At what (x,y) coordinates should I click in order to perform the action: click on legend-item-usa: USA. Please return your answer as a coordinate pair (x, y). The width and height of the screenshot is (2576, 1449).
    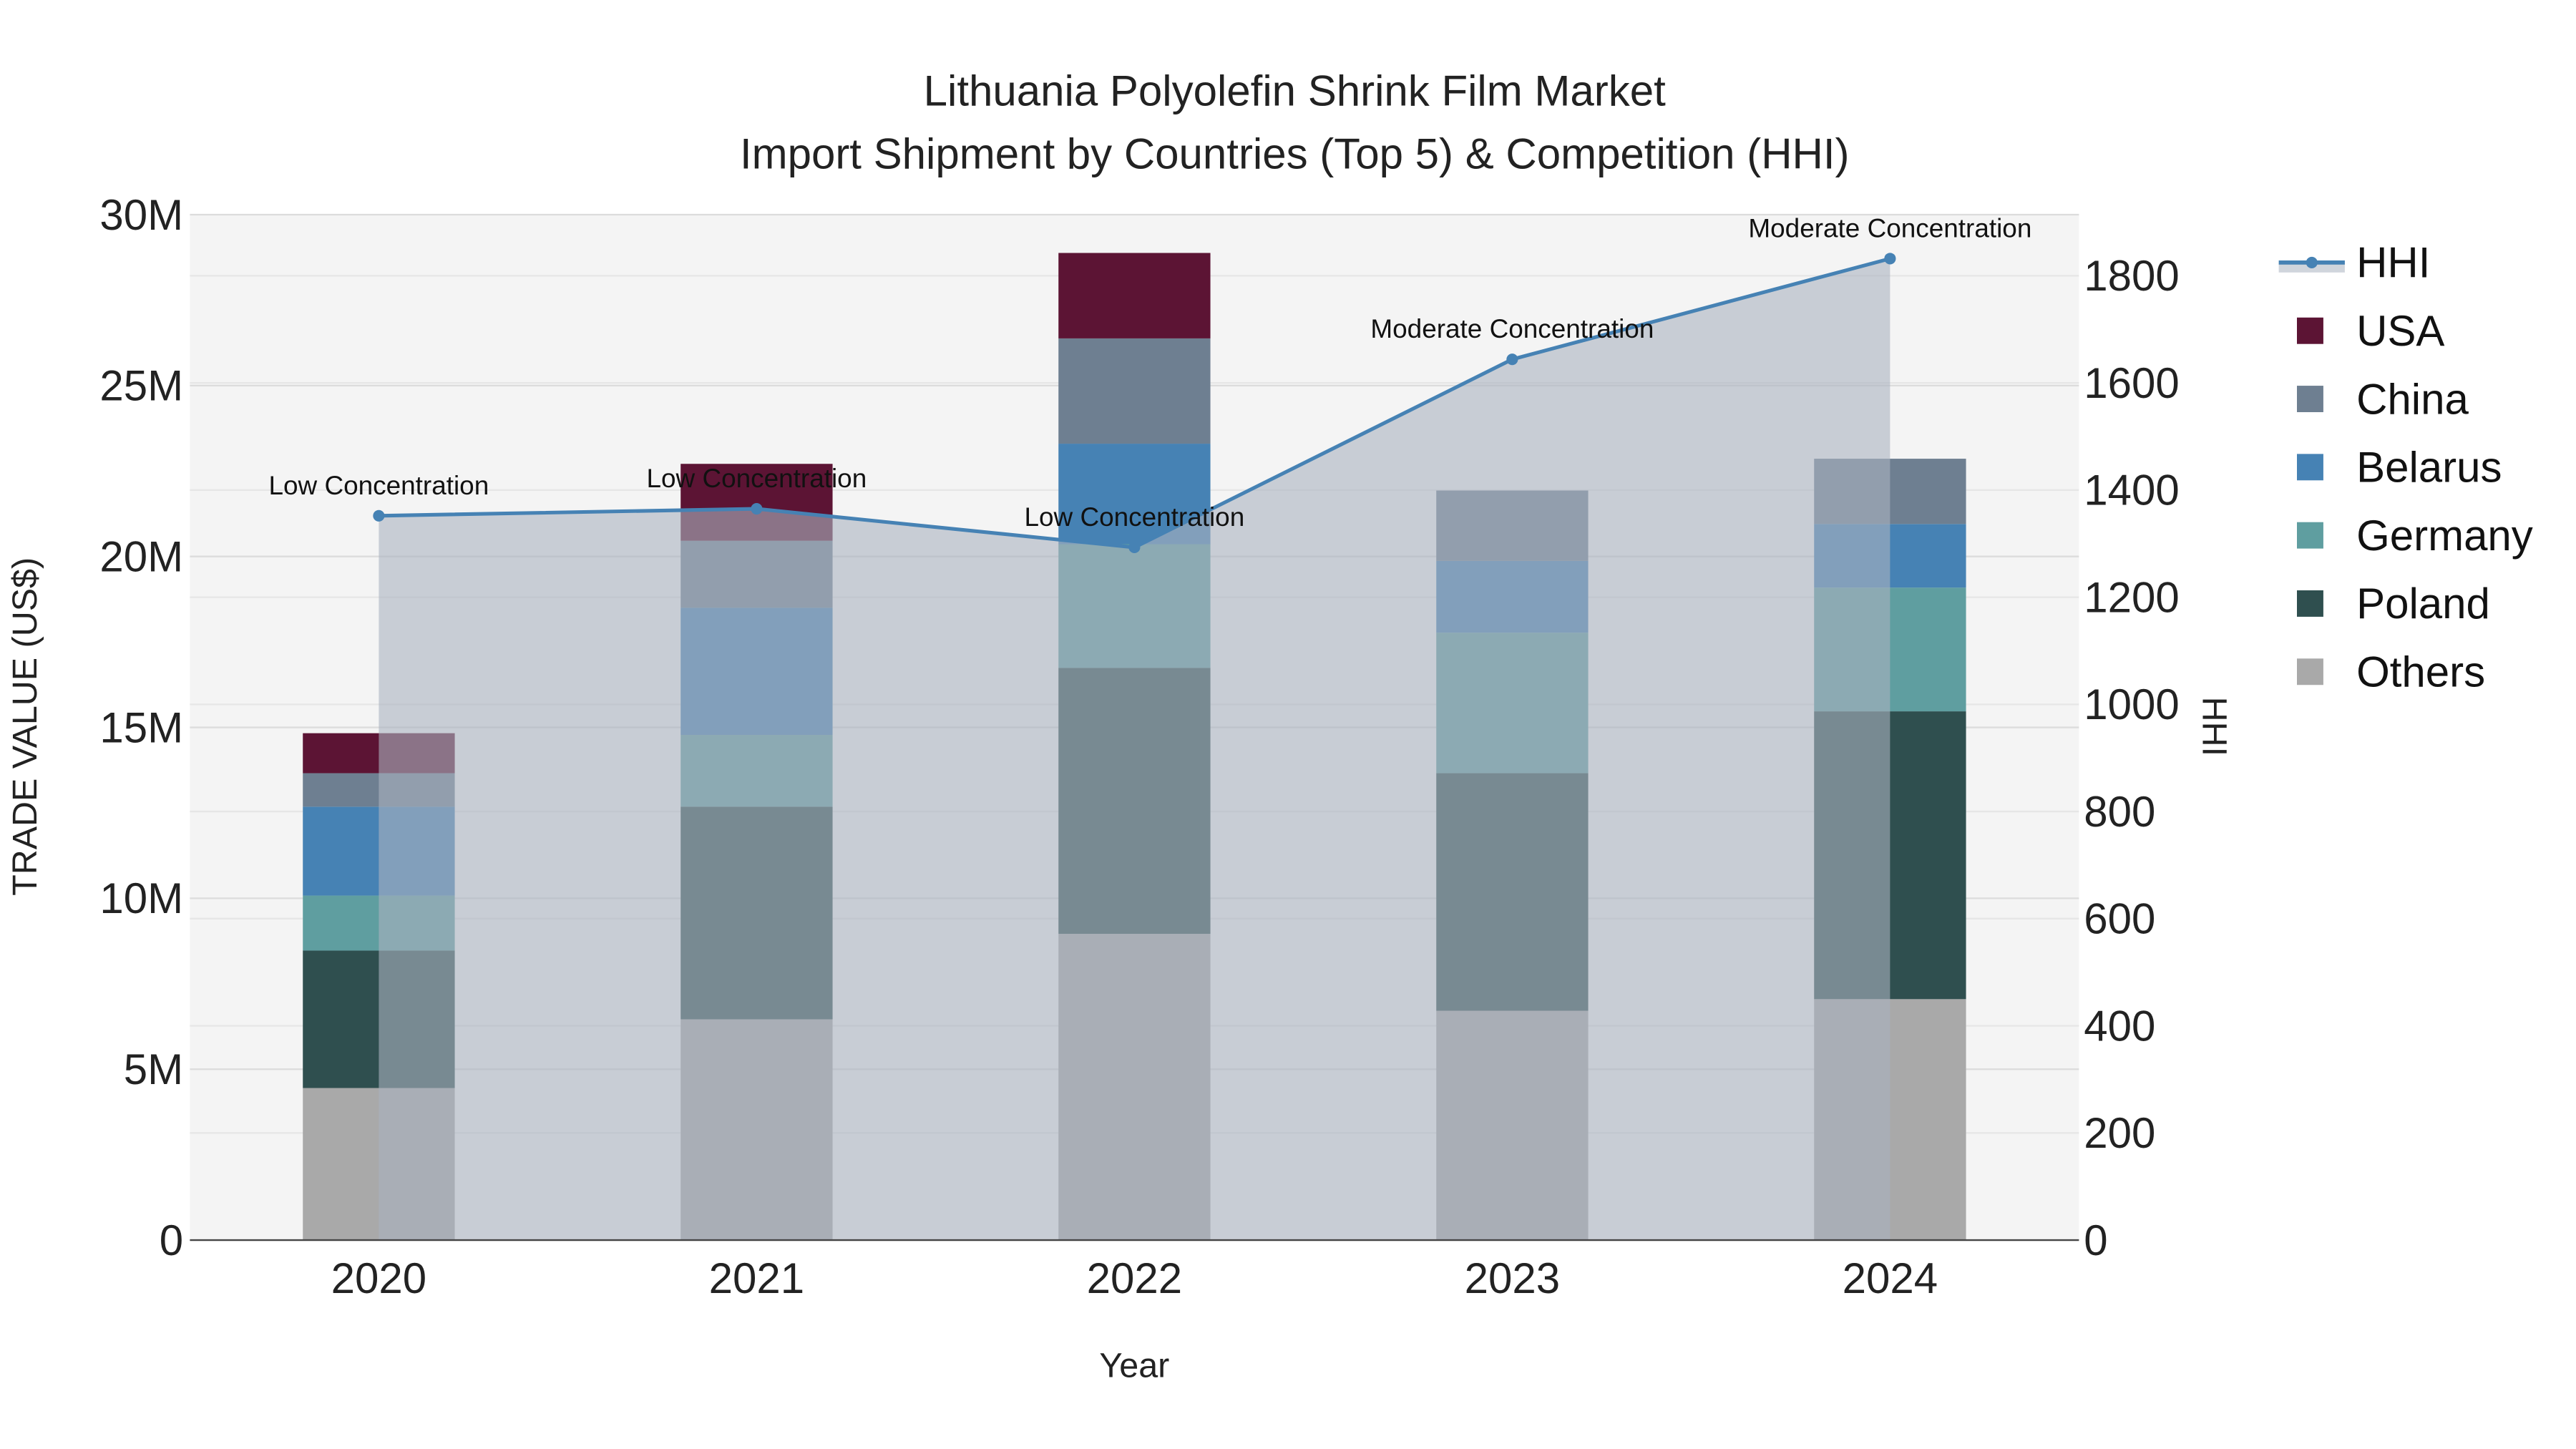
    Looking at the image, I should click on (2400, 331).